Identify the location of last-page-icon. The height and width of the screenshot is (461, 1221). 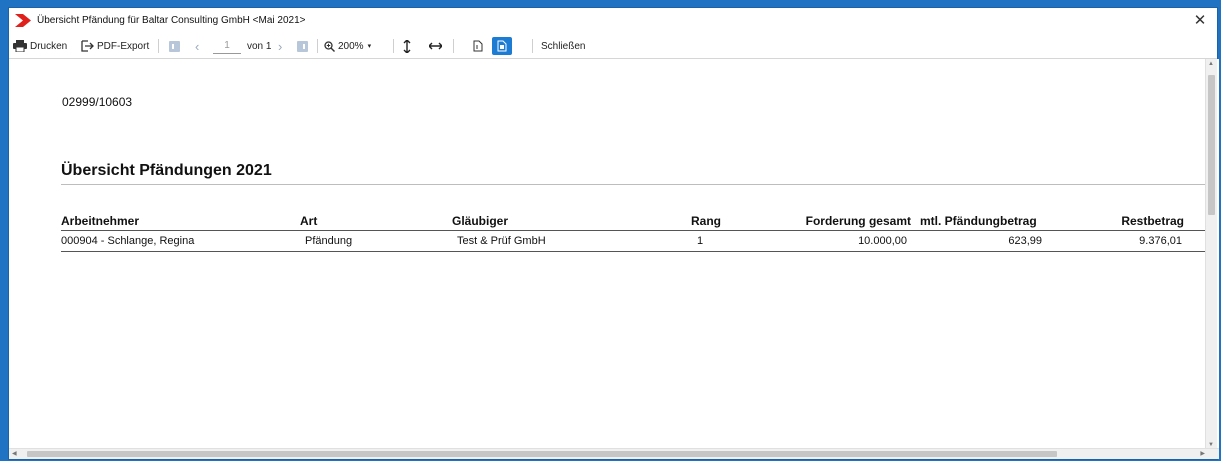
(302, 46).